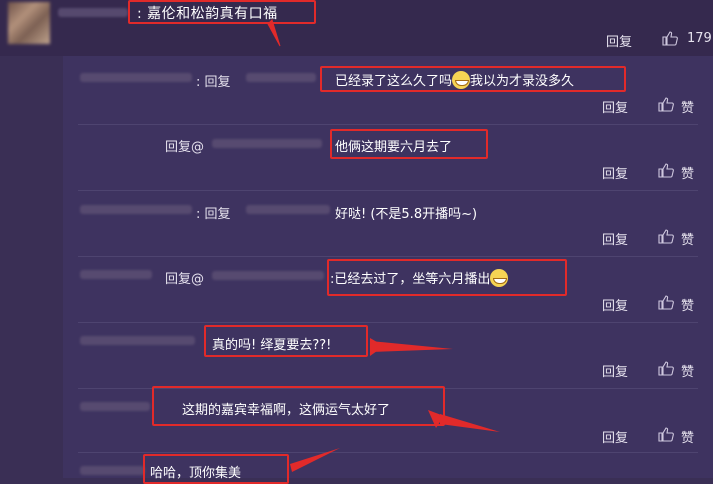 This screenshot has width=713, height=484. What do you see at coordinates (619, 40) in the screenshot?
I see `main-reply-button: 回复` at bounding box center [619, 40].